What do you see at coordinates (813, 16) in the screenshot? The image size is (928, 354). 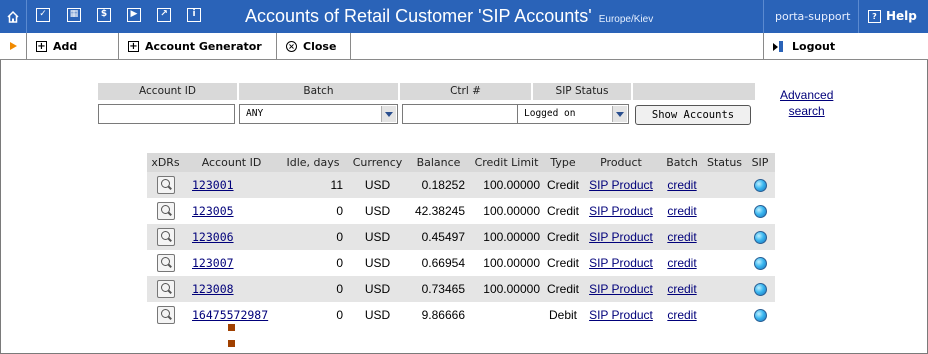 I see `user-link: porta-support` at bounding box center [813, 16].